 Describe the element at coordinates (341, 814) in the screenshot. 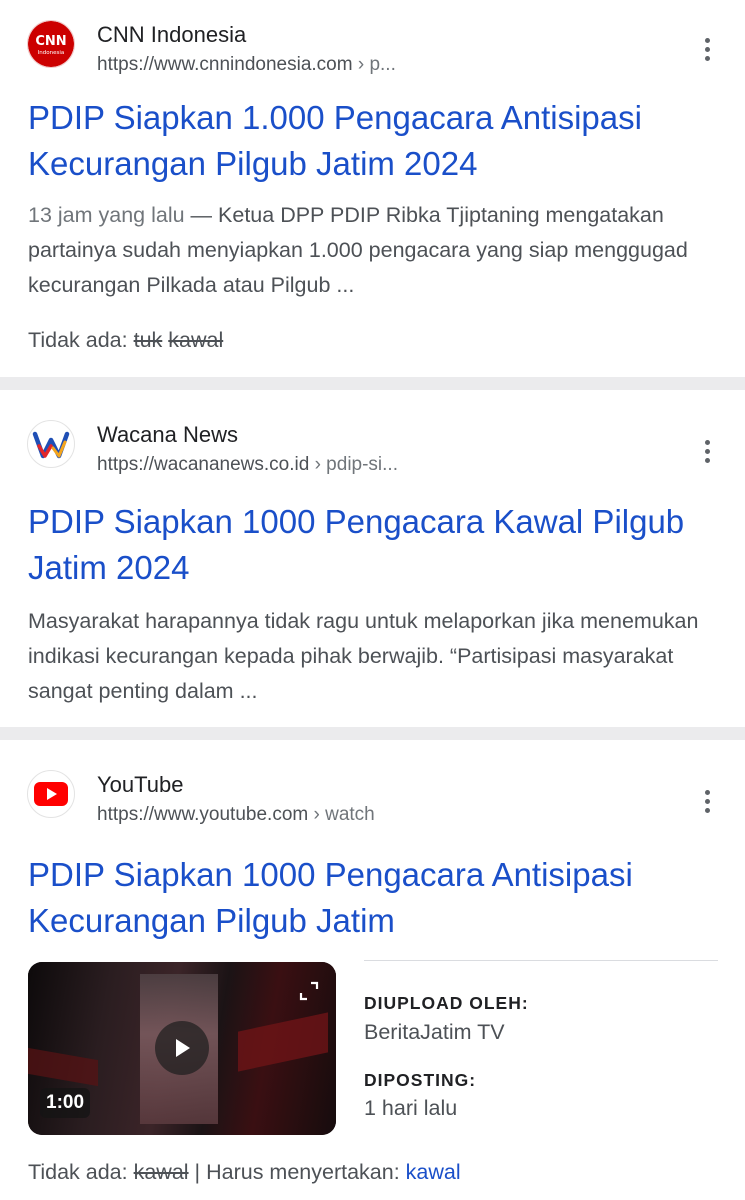

I see `url-crumb: › watch` at that location.